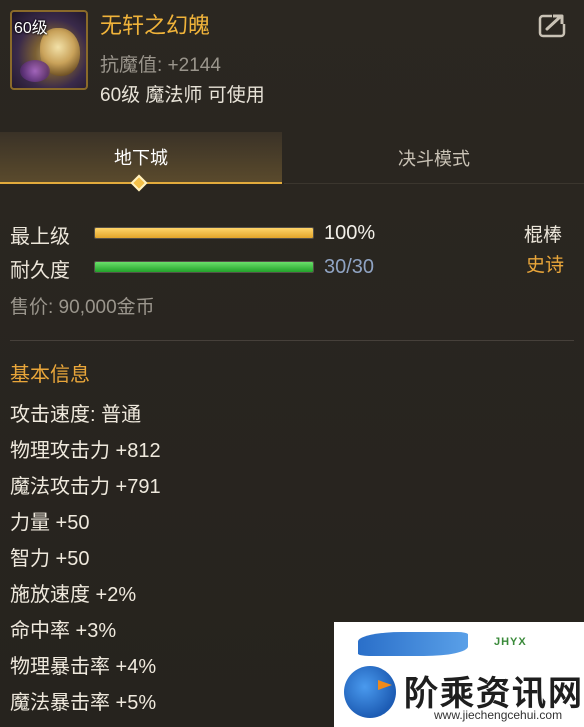 This screenshot has width=584, height=727. I want to click on attribute-line: 物理暴击率 +4%, so click(83, 667).